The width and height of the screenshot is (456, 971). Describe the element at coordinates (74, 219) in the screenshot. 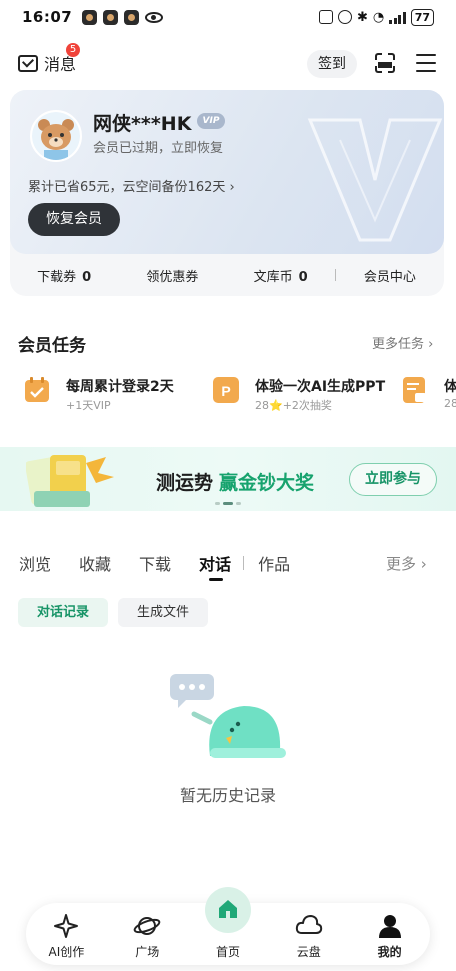

I see `restore-membership-button: 恢复会员` at that location.